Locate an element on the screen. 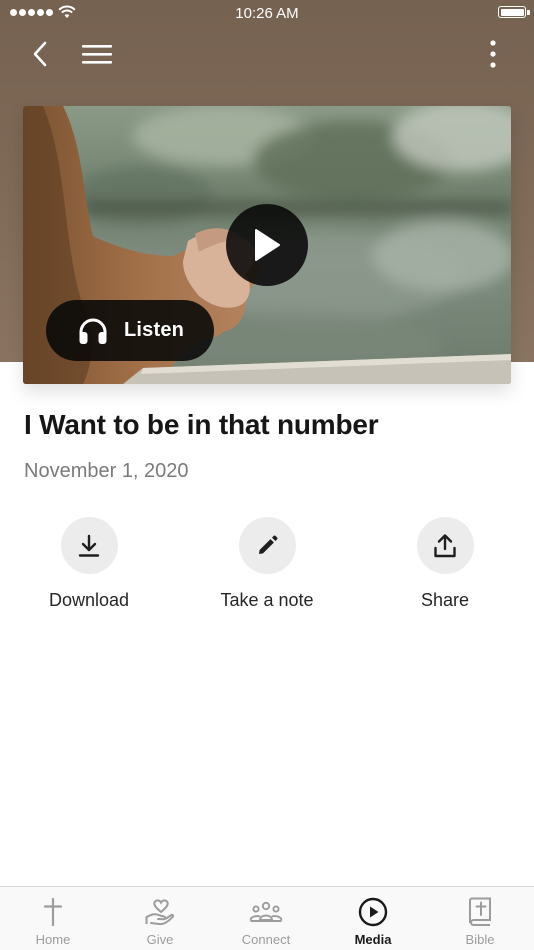 Image resolution: width=534 pixels, height=950 pixels. download-circle is located at coordinates (89, 545).